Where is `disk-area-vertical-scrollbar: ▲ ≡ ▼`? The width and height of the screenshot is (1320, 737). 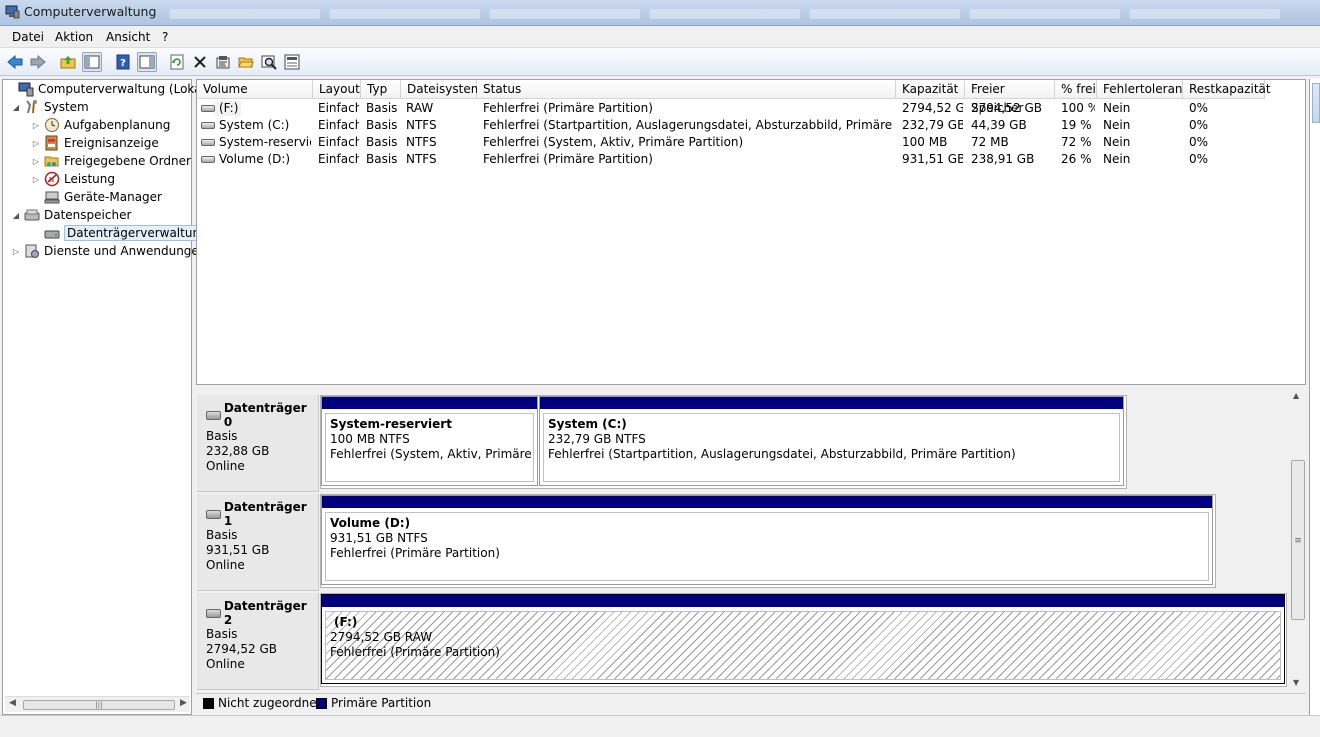 disk-area-vertical-scrollbar: ▲ ≡ ▼ is located at coordinates (1298, 539).